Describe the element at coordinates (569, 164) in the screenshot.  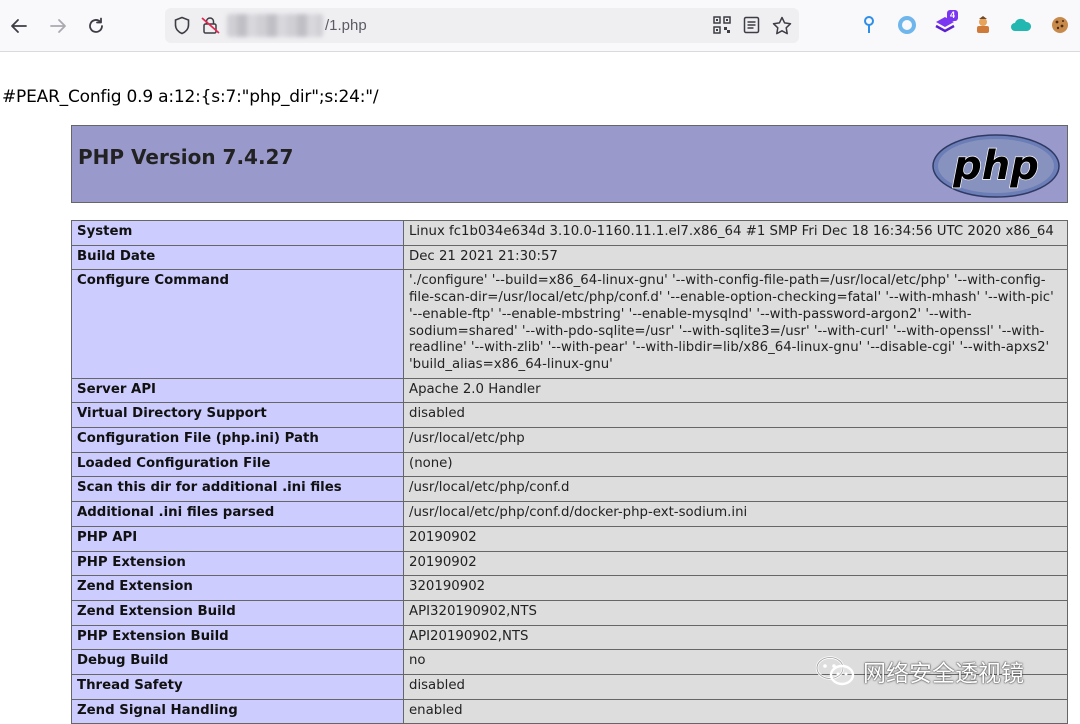
I see `php-version-header: PHP Version 7.4.27 php` at that location.